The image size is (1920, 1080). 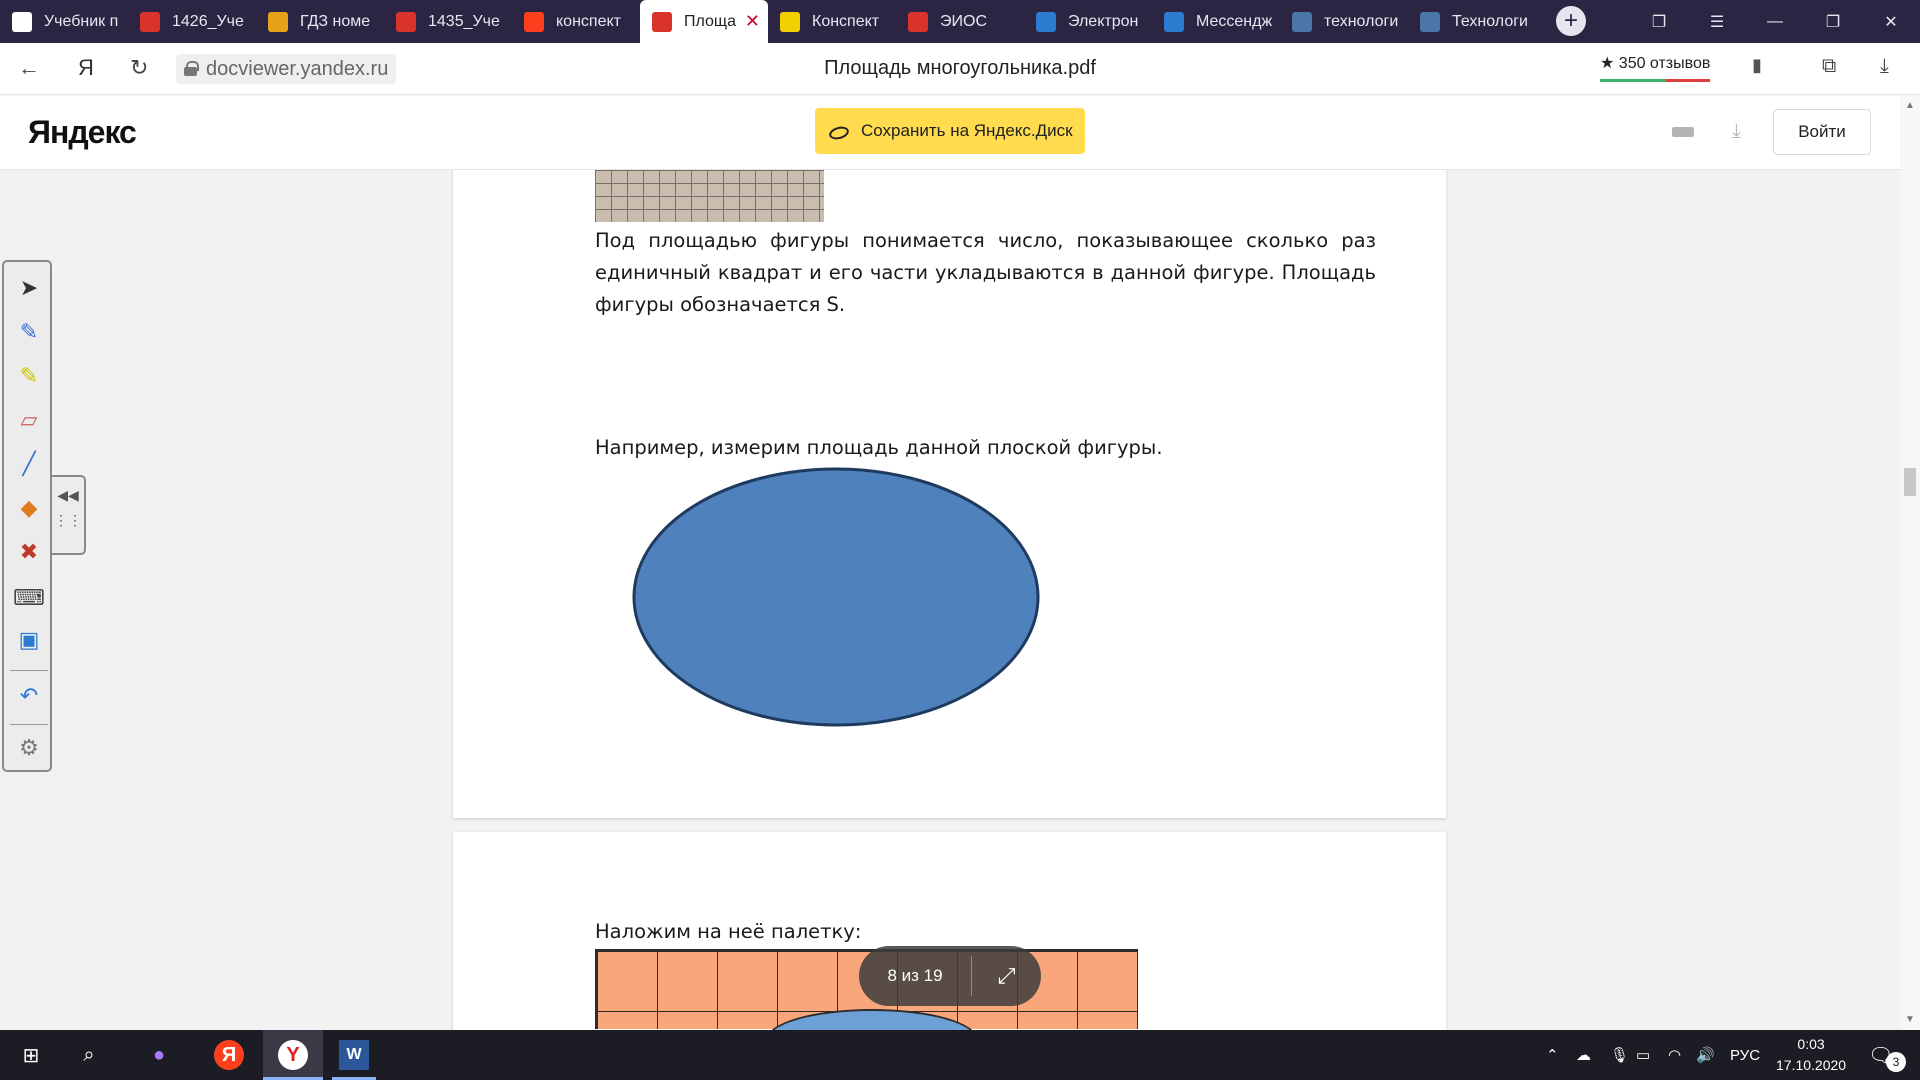 I want to click on tab-title: Мессендж, so click(x=1234, y=21).